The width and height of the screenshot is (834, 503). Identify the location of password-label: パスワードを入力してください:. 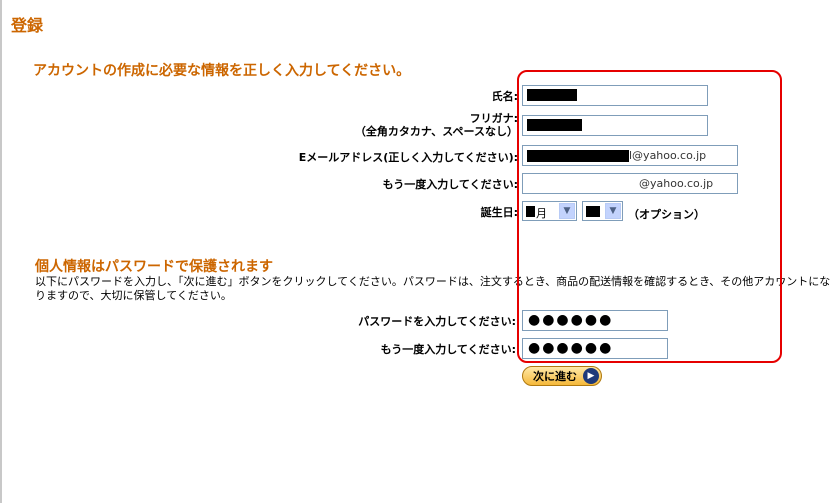
(437, 321).